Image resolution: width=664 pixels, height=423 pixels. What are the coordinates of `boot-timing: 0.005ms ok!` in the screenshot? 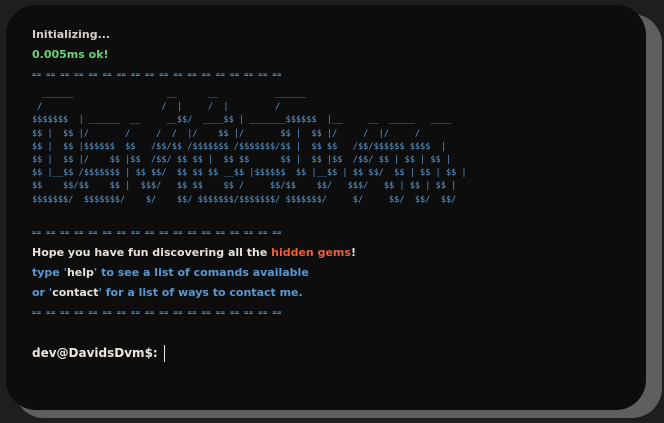 It's located at (70, 54).